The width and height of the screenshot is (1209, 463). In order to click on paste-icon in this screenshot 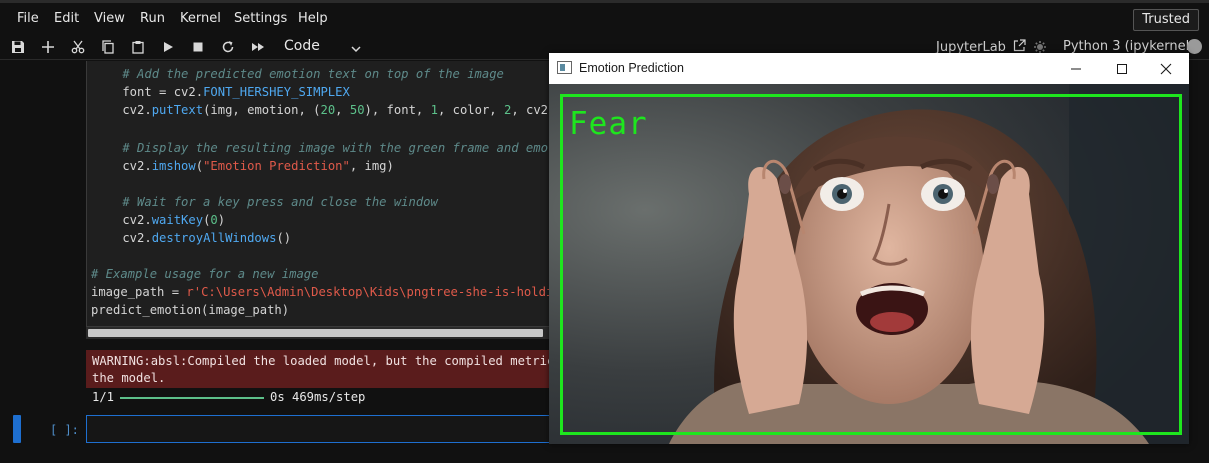, I will do `click(138, 47)`.